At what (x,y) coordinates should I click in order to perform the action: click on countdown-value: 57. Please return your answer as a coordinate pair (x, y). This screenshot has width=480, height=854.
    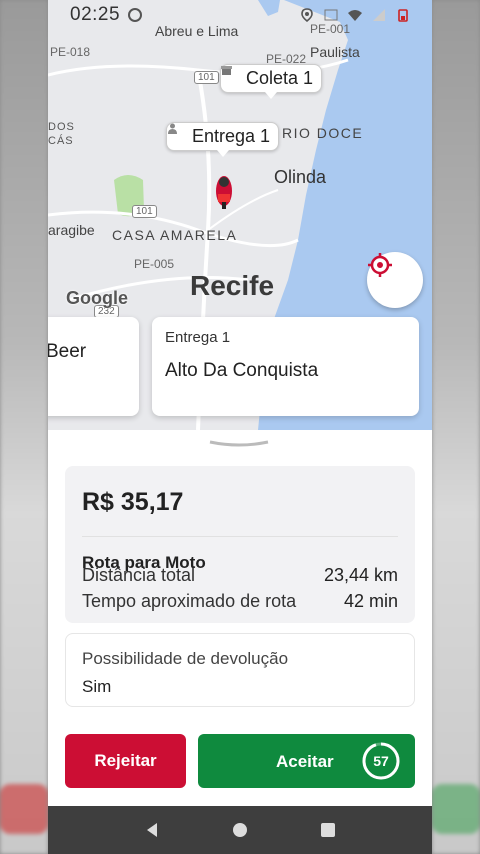
    Looking at the image, I should click on (381, 761).